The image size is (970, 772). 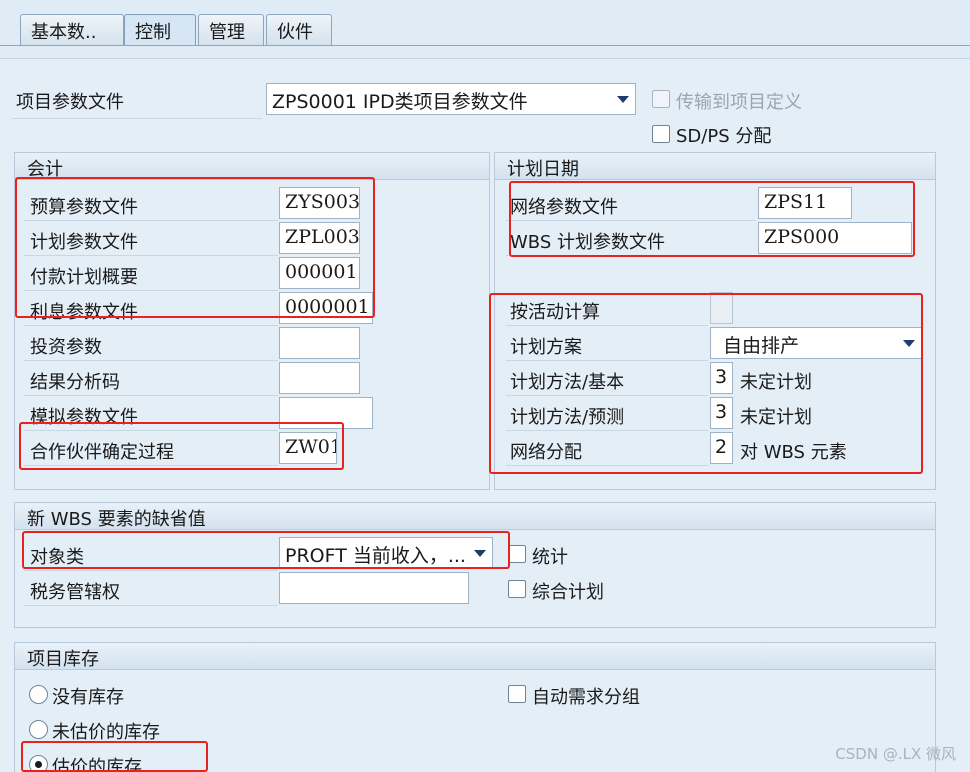 I want to click on auto-req-grouping-label: 自动需求分组, so click(x=586, y=697).